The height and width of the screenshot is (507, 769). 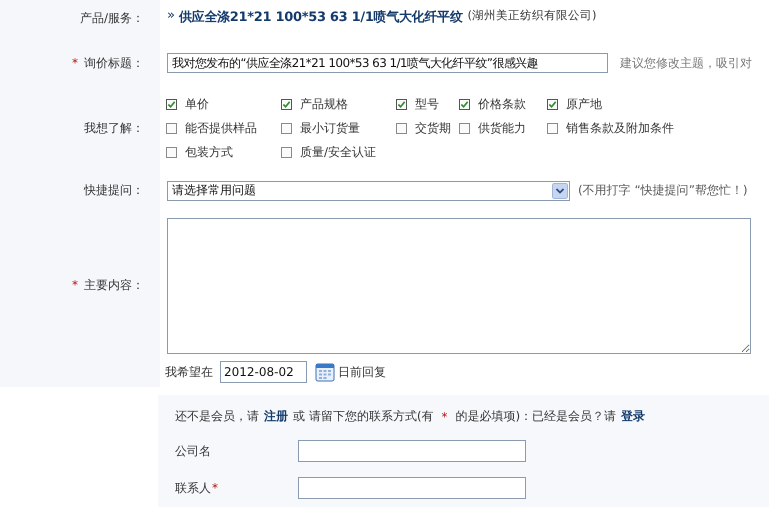 I want to click on field-label: 产品/服务：, so click(x=112, y=18).